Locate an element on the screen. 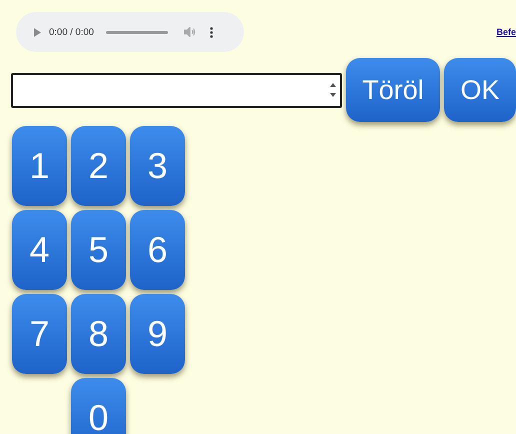 The height and width of the screenshot is (434, 516). number-key: 9 is located at coordinates (157, 334).